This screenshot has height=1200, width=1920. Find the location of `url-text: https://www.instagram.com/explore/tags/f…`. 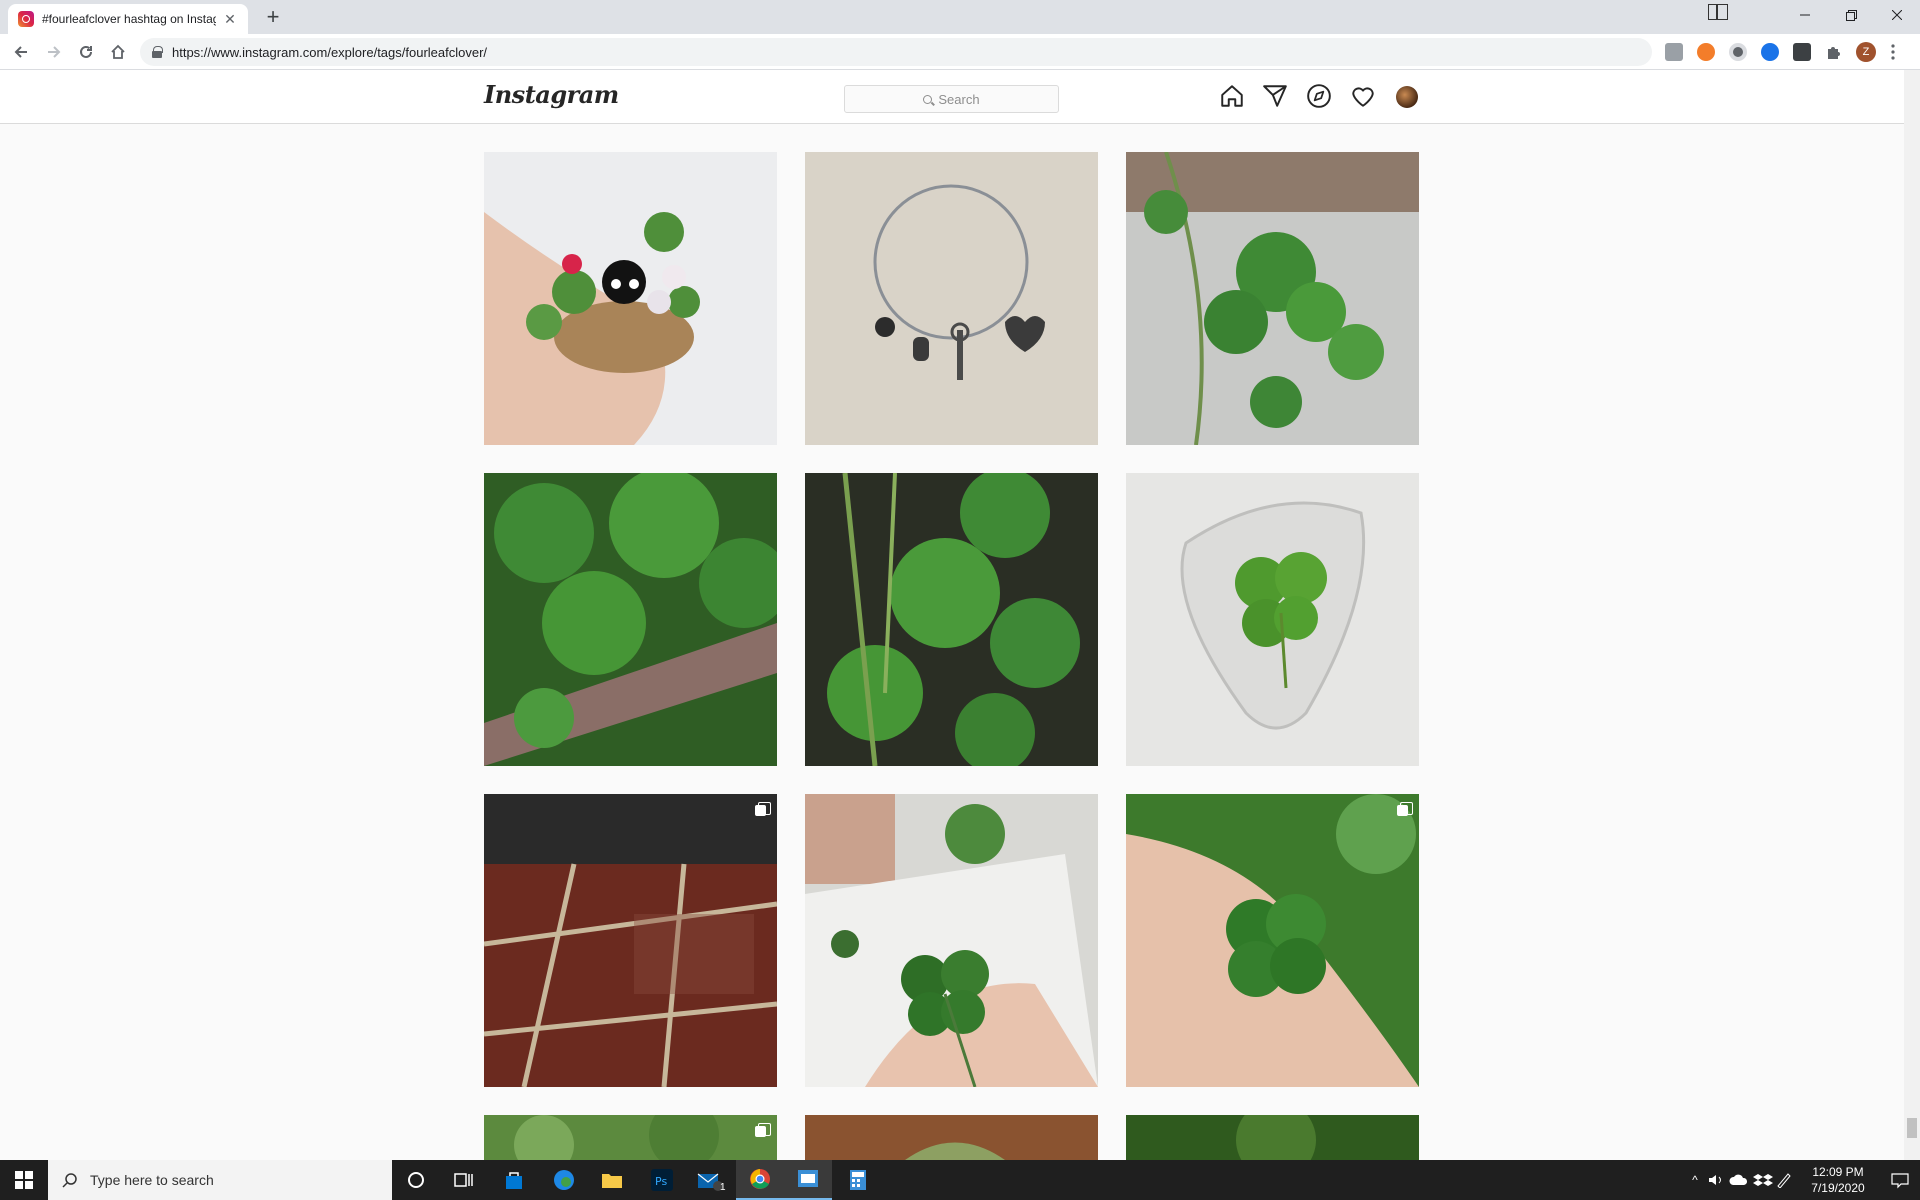

url-text: https://www.instagram.com/explore/tags/f… is located at coordinates (329, 52).